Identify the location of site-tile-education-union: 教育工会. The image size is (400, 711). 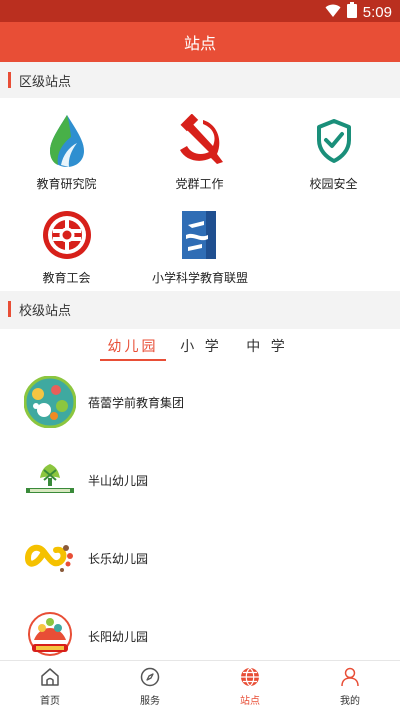
(66, 243).